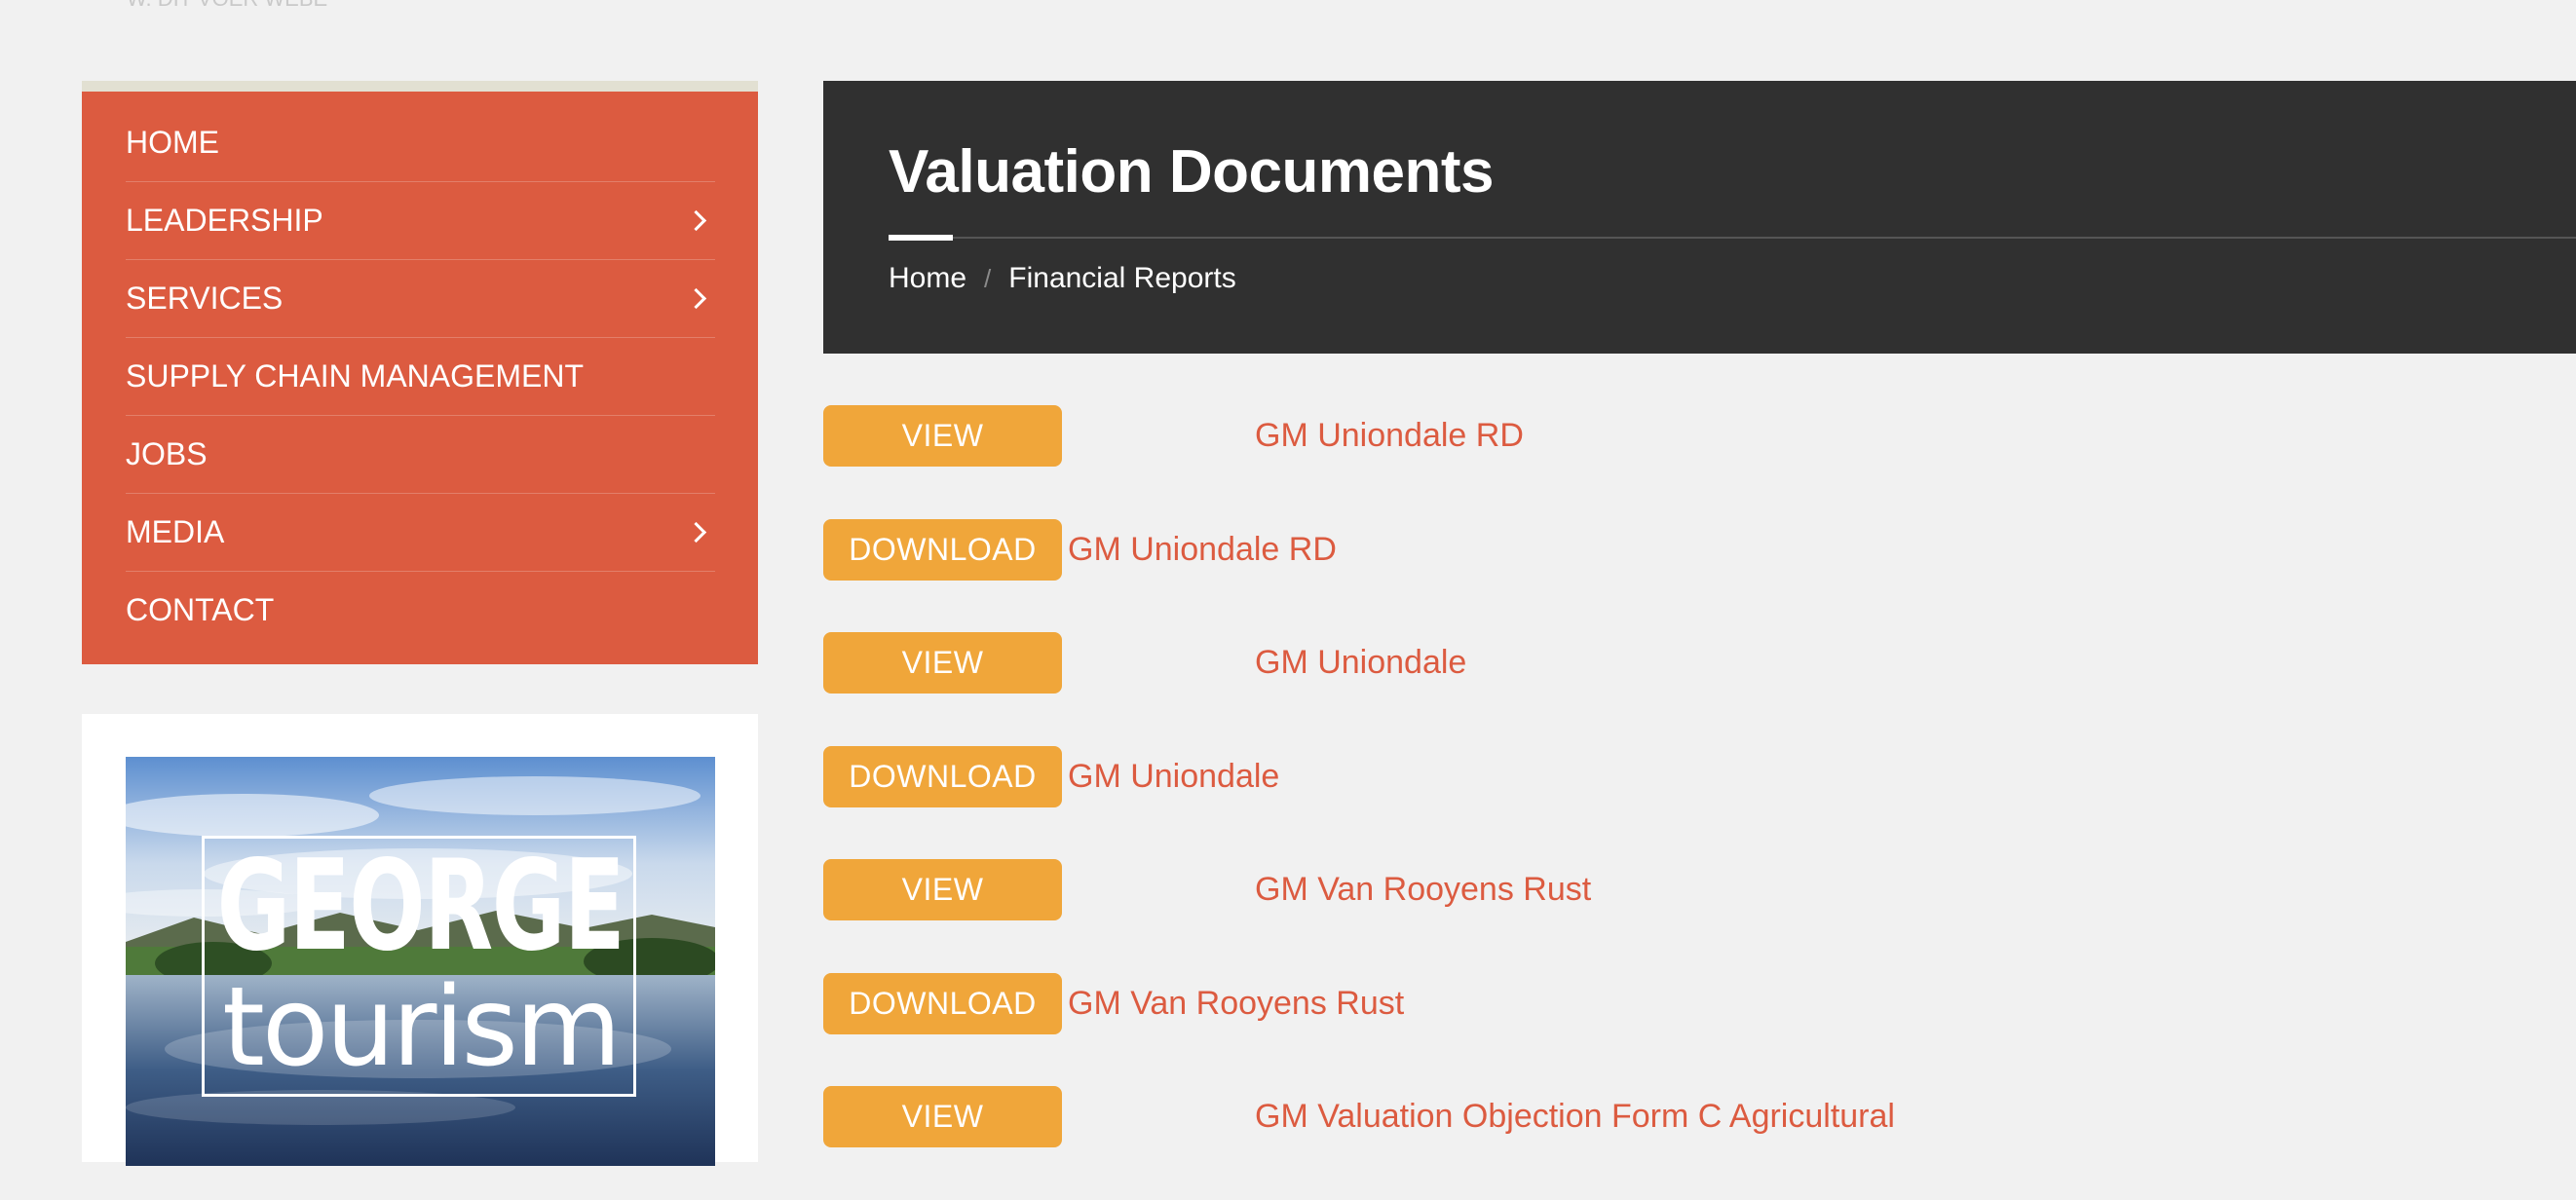 Image resolution: width=2576 pixels, height=1200 pixels. Describe the element at coordinates (172, 142) in the screenshot. I see `nav-item-label: HOME` at that location.